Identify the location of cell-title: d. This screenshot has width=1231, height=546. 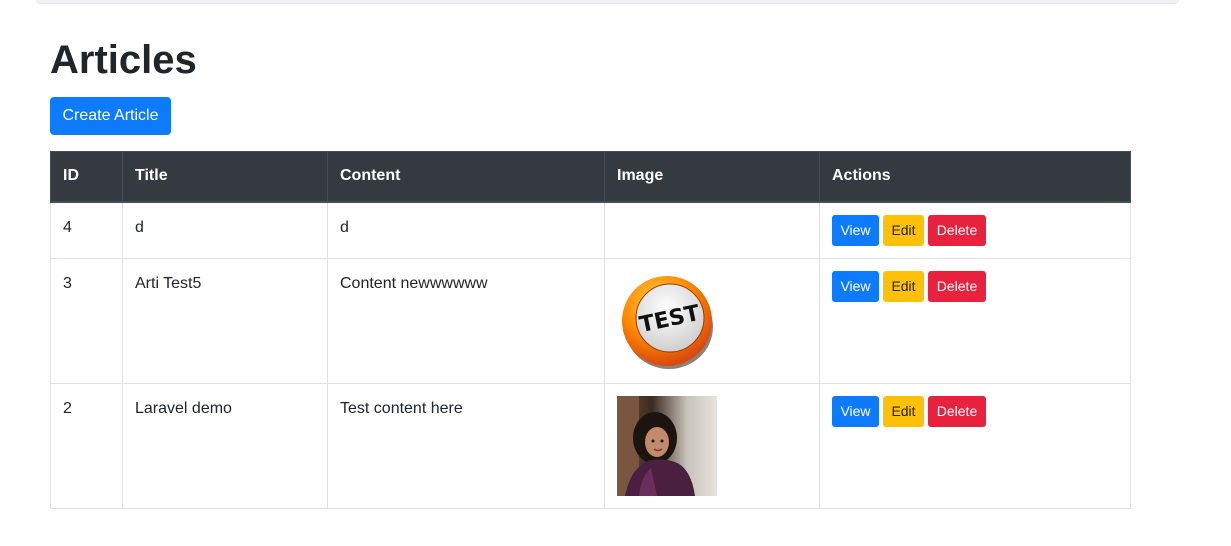
(225, 230).